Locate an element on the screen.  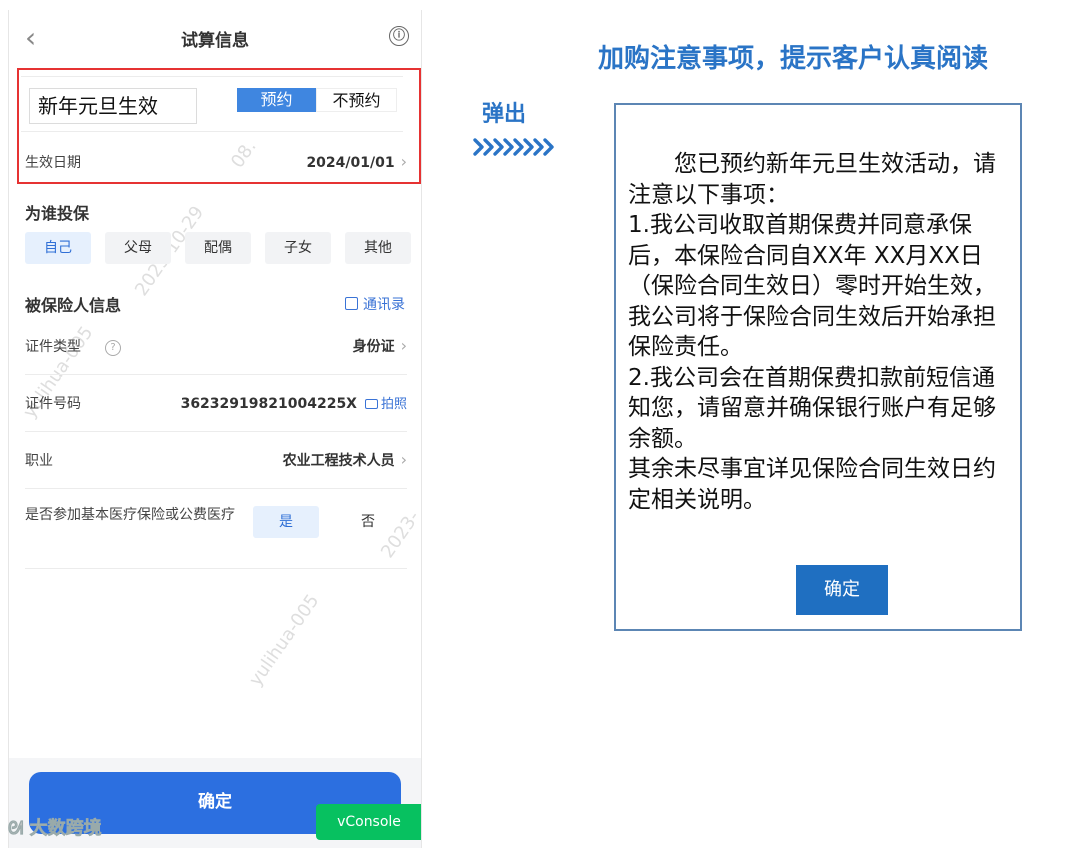
chip-spouse: 配偶 is located at coordinates (218, 248).